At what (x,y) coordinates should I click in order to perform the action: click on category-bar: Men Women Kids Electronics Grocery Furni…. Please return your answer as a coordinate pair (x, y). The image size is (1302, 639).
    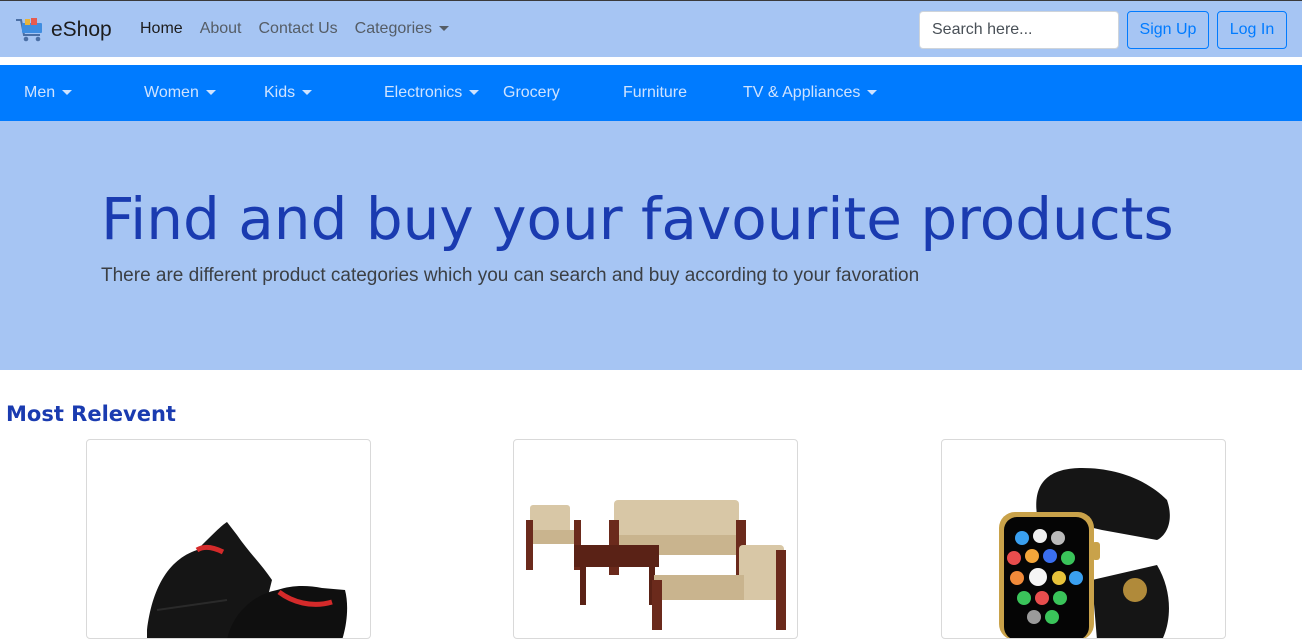
    Looking at the image, I should click on (651, 93).